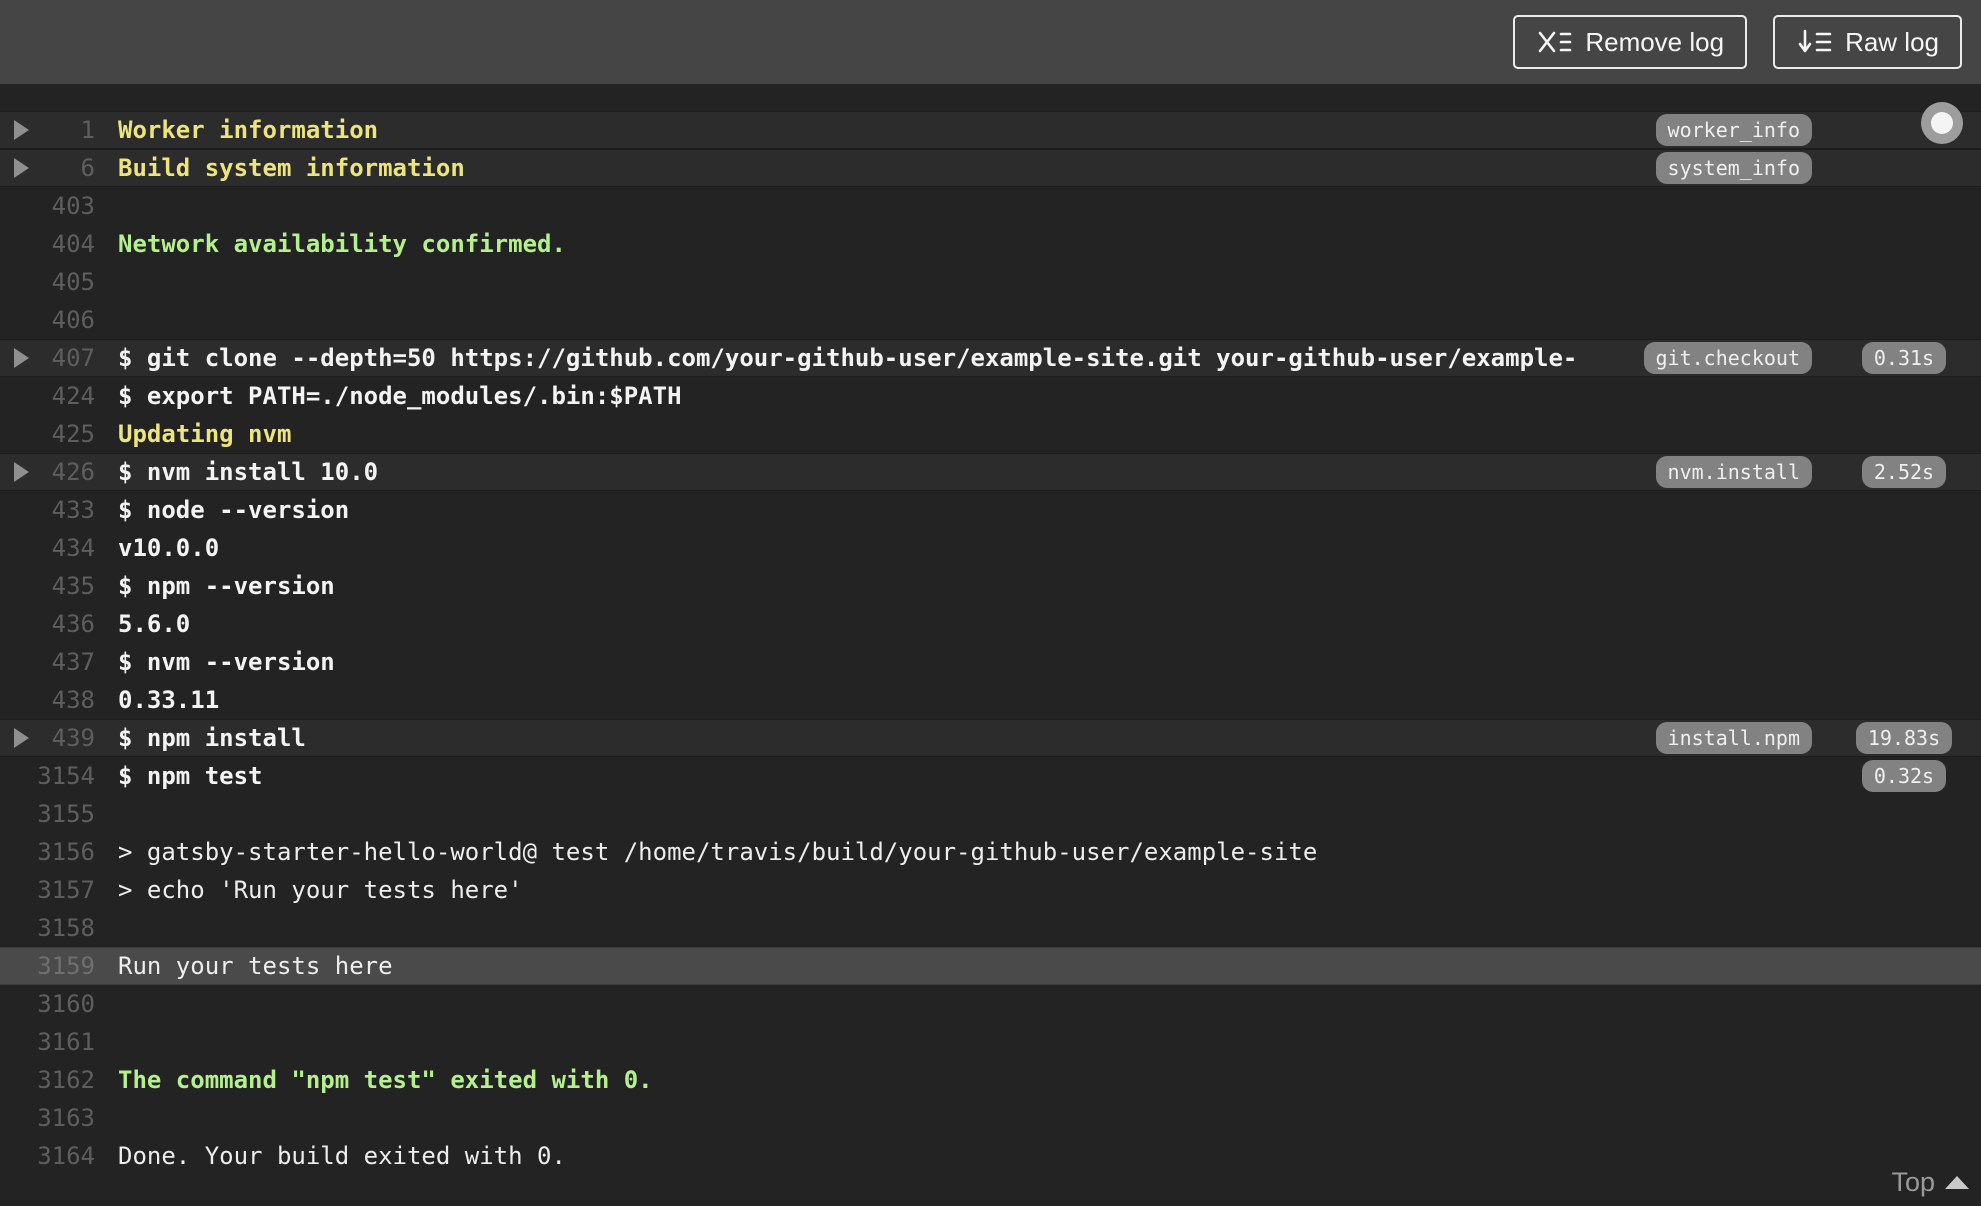  What do you see at coordinates (66, 1004) in the screenshot?
I see `line-number: 3160` at bounding box center [66, 1004].